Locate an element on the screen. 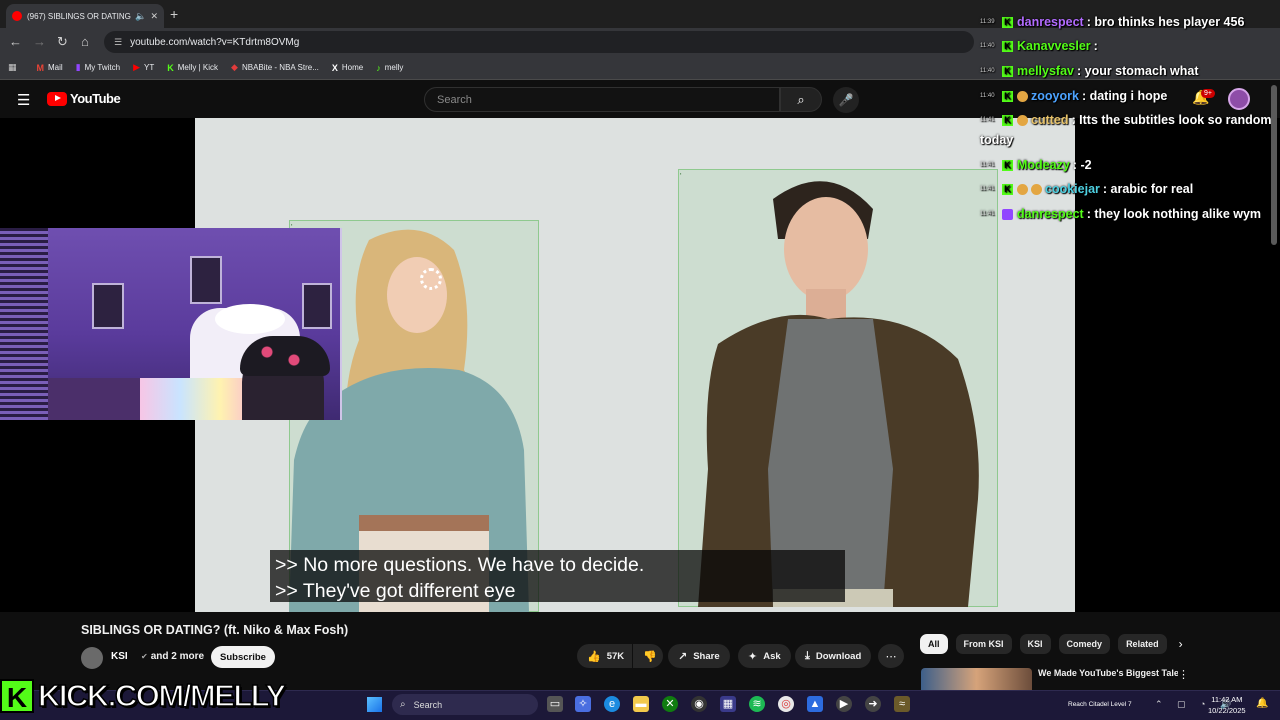  nba-icon: ◆ is located at coordinates (234, 67).